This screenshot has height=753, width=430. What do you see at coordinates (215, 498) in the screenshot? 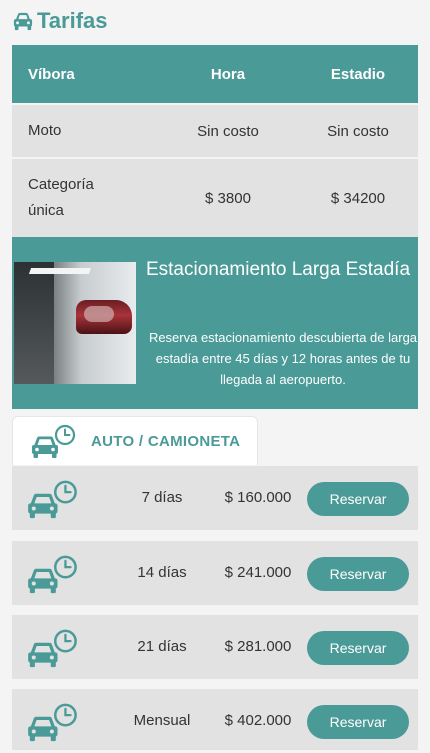
I see `list-item: 7 días $ 160.000 Reservar` at bounding box center [215, 498].